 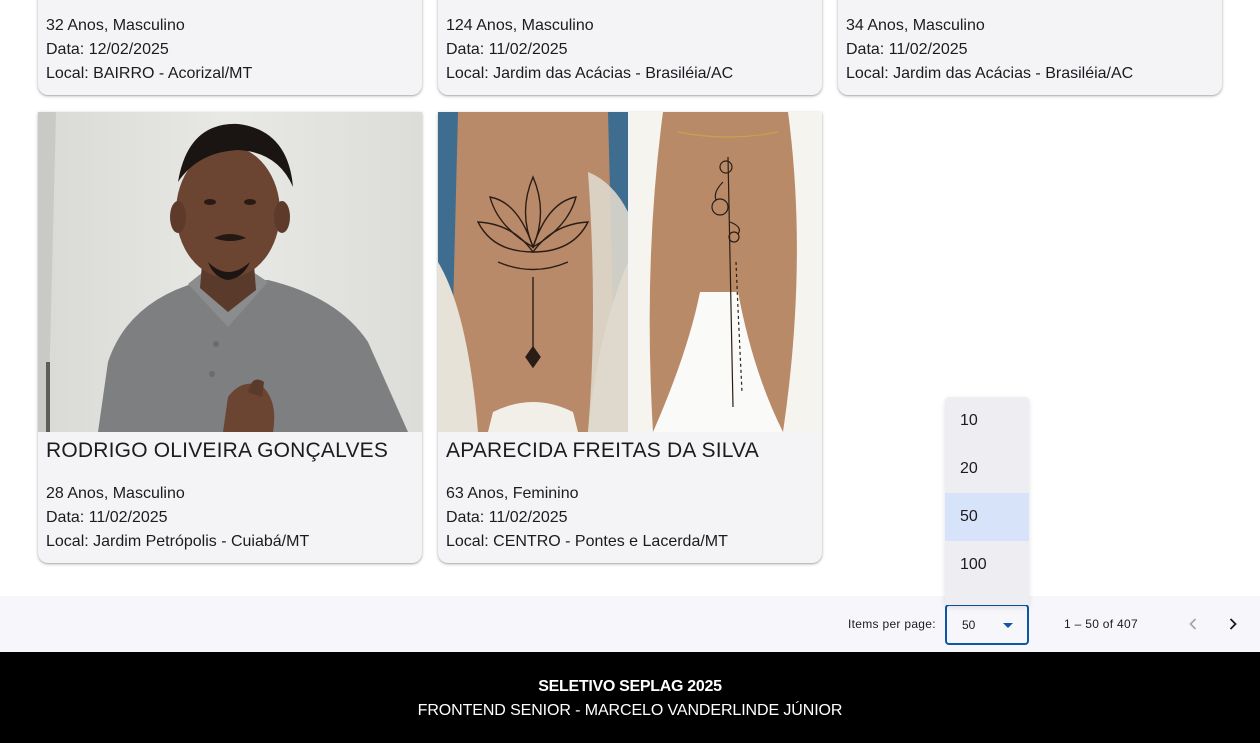 What do you see at coordinates (987, 565) in the screenshot?
I see `page-size-option: 100` at bounding box center [987, 565].